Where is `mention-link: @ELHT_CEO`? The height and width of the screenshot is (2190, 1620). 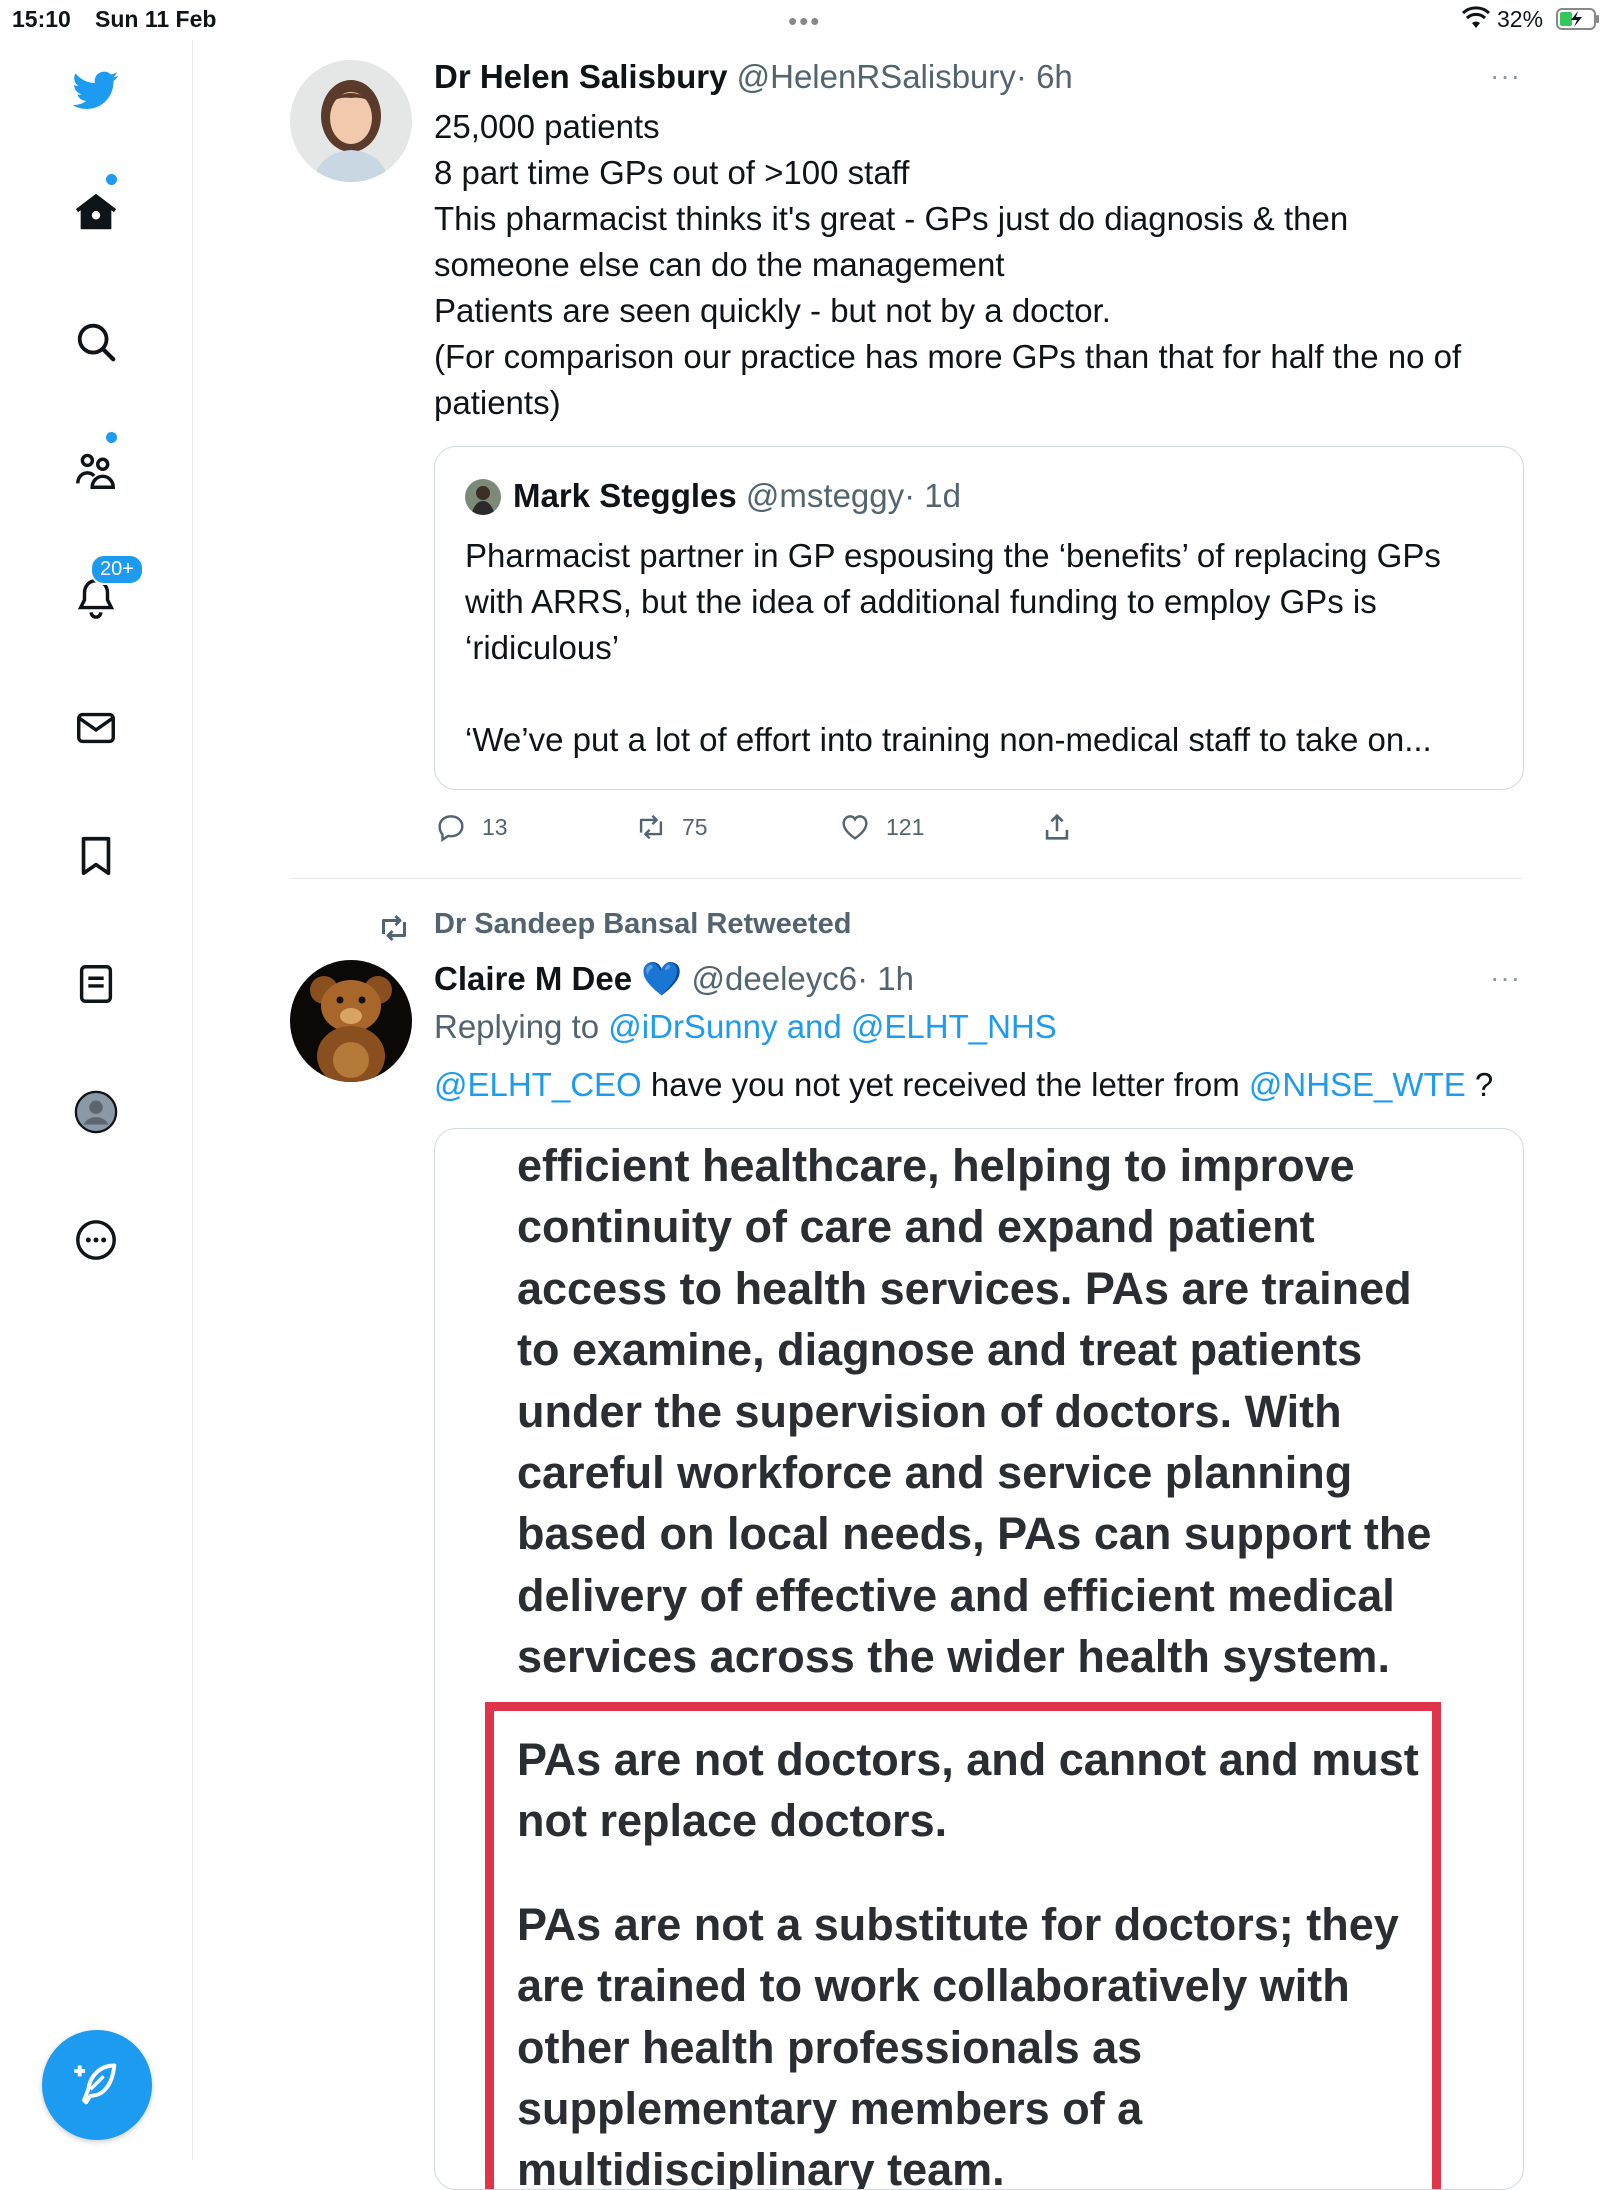 mention-link: @ELHT_CEO is located at coordinates (538, 1084).